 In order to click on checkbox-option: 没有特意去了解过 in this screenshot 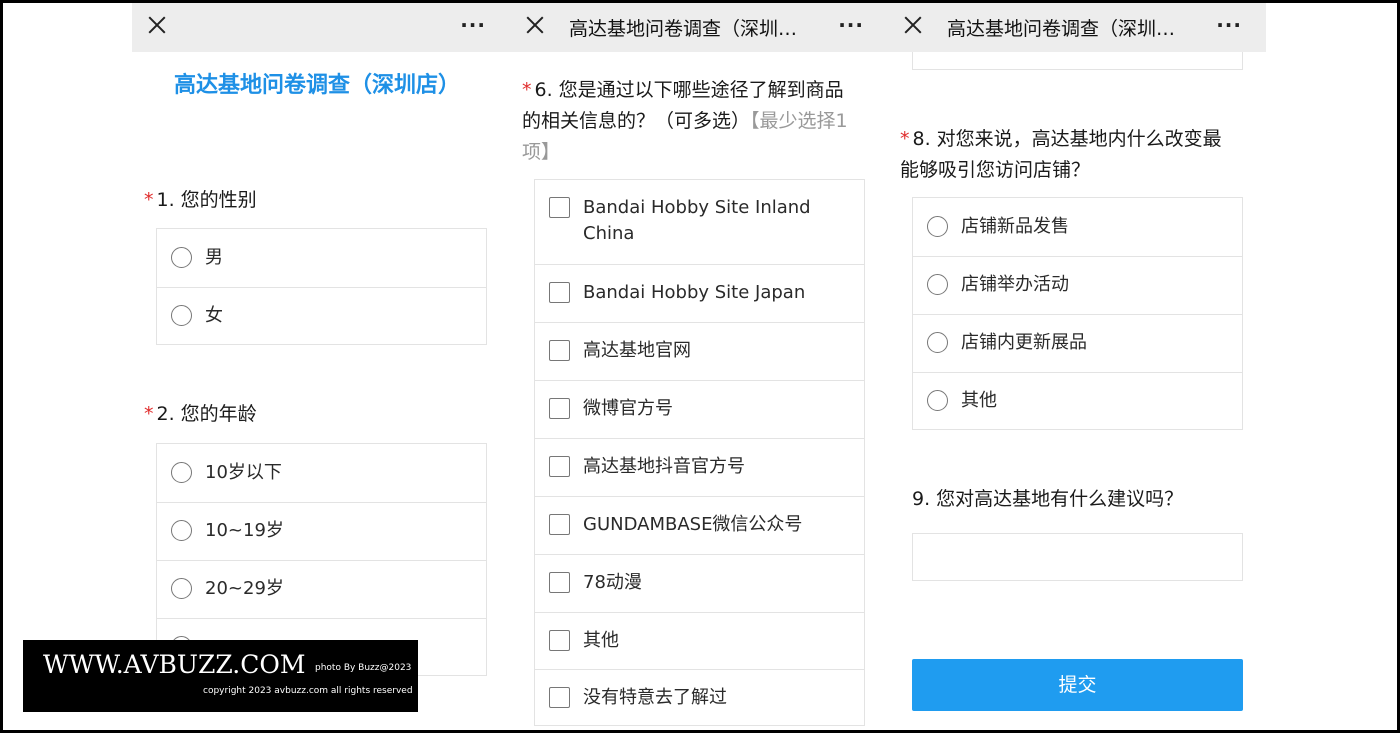, I will do `click(699, 697)`.